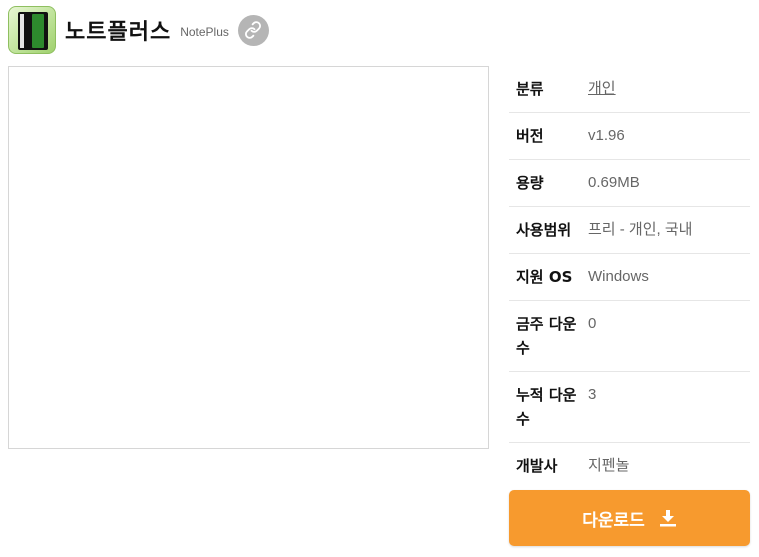  Describe the element at coordinates (530, 136) in the screenshot. I see `info-label: 버전` at that location.